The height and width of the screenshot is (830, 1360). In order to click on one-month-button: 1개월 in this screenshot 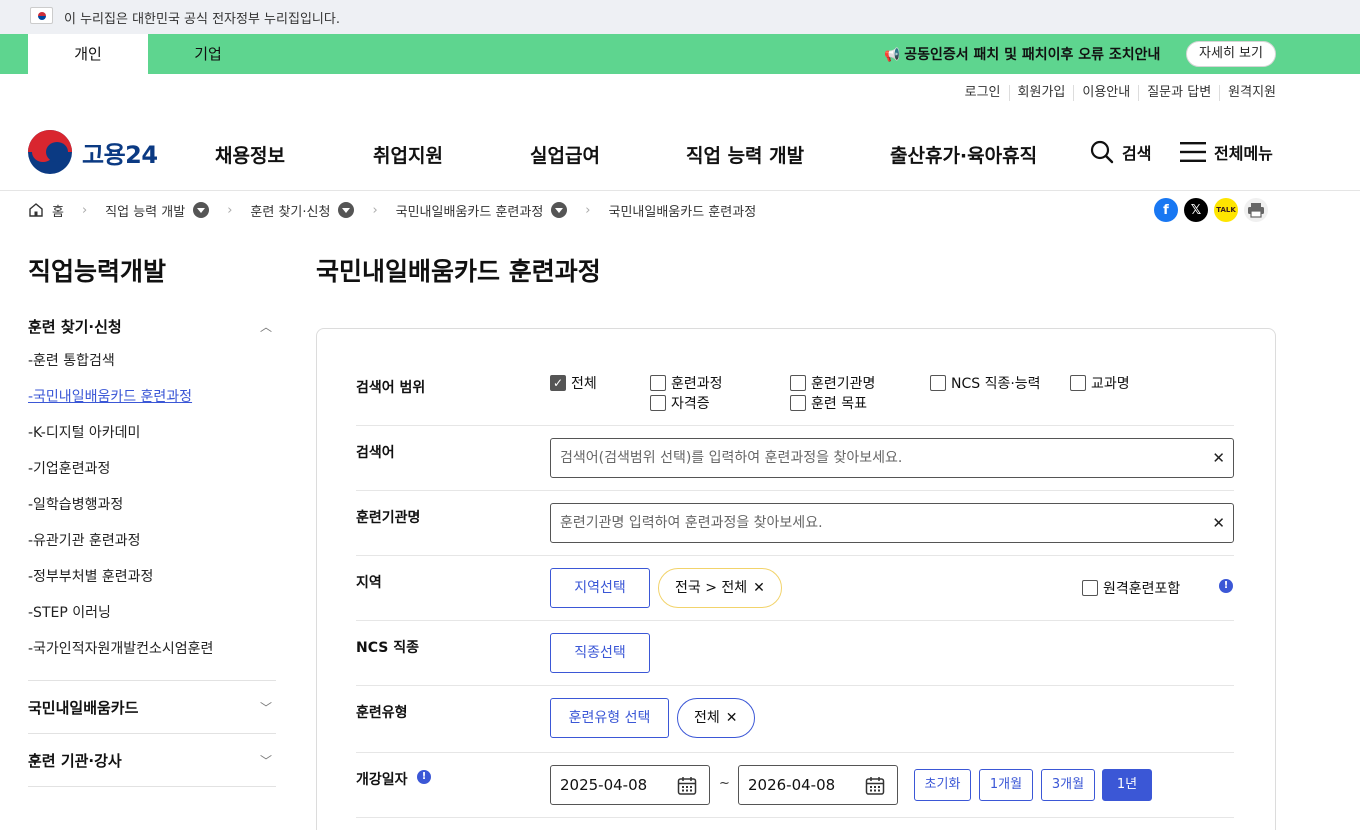, I will do `click(1006, 785)`.